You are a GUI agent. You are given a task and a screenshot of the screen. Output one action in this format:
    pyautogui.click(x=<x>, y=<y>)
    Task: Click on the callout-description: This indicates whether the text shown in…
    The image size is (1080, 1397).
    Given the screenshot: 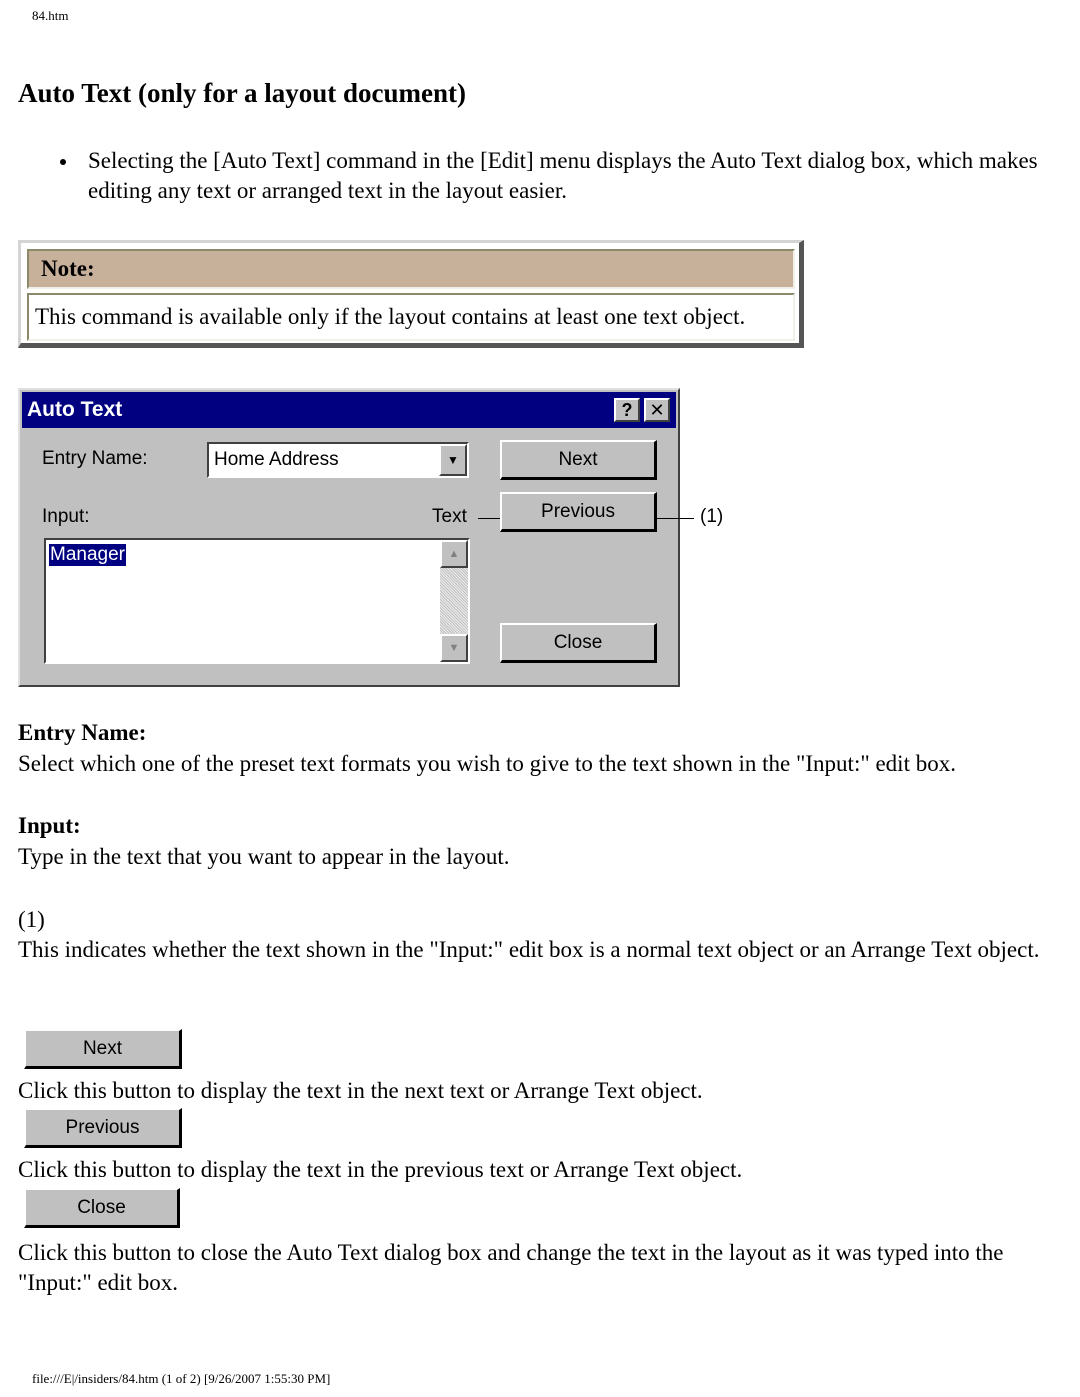 What is the action you would take?
    pyautogui.click(x=529, y=949)
    